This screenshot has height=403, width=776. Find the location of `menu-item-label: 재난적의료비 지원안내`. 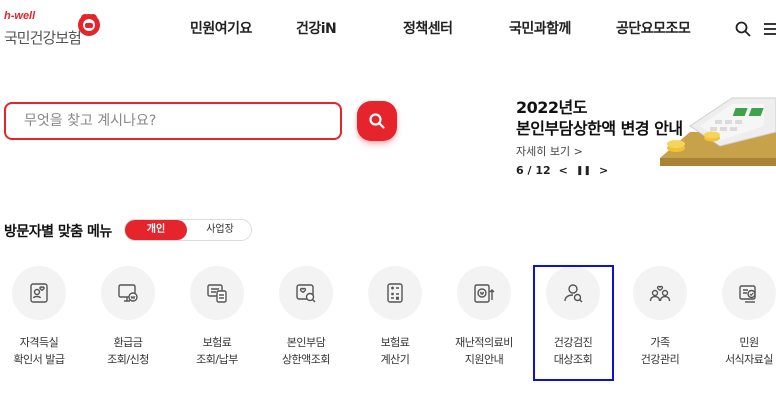

menu-item-label: 재난적의료비 지원안내 is located at coordinates (484, 351).